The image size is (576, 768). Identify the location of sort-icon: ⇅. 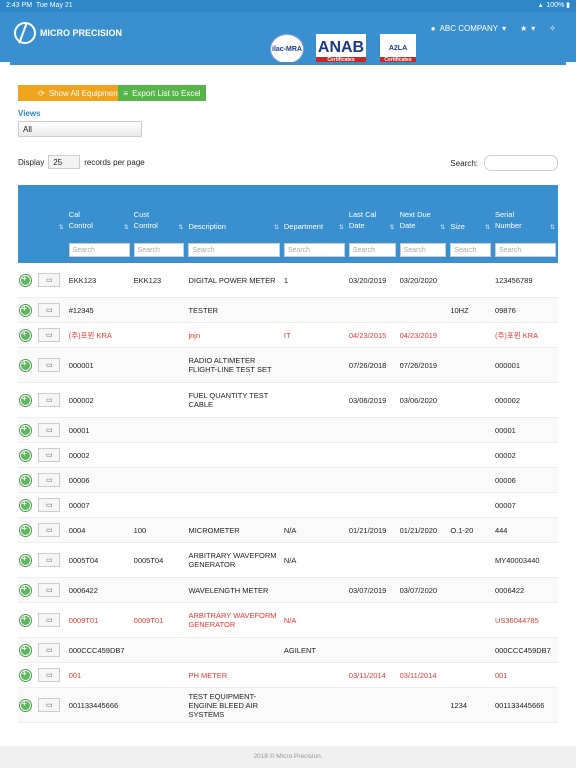
(552, 228).